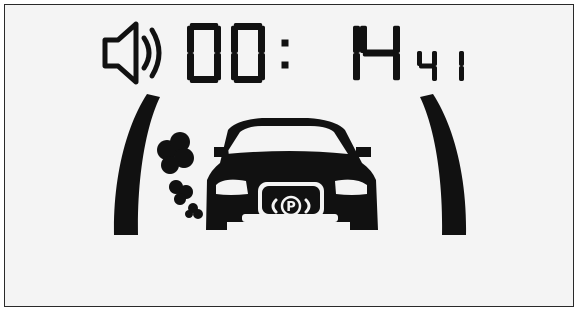 The width and height of the screenshot is (580, 311). Describe the element at coordinates (291, 207) in the screenshot. I see `parking-brake-label: P` at that location.